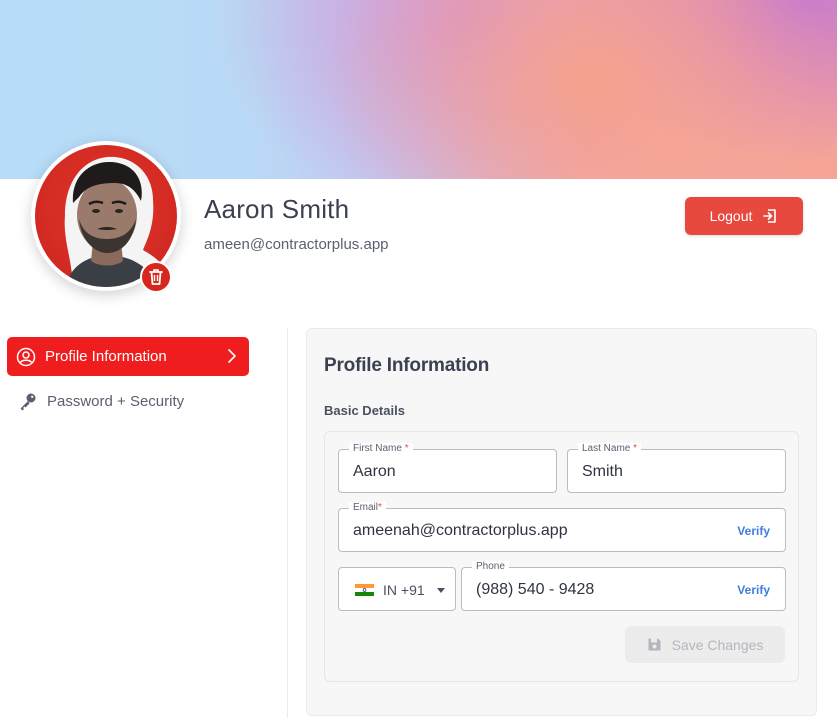 Image resolution: width=837 pixels, height=723 pixels. What do you see at coordinates (381, 449) in the screenshot?
I see `first-name-label: First Name *` at bounding box center [381, 449].